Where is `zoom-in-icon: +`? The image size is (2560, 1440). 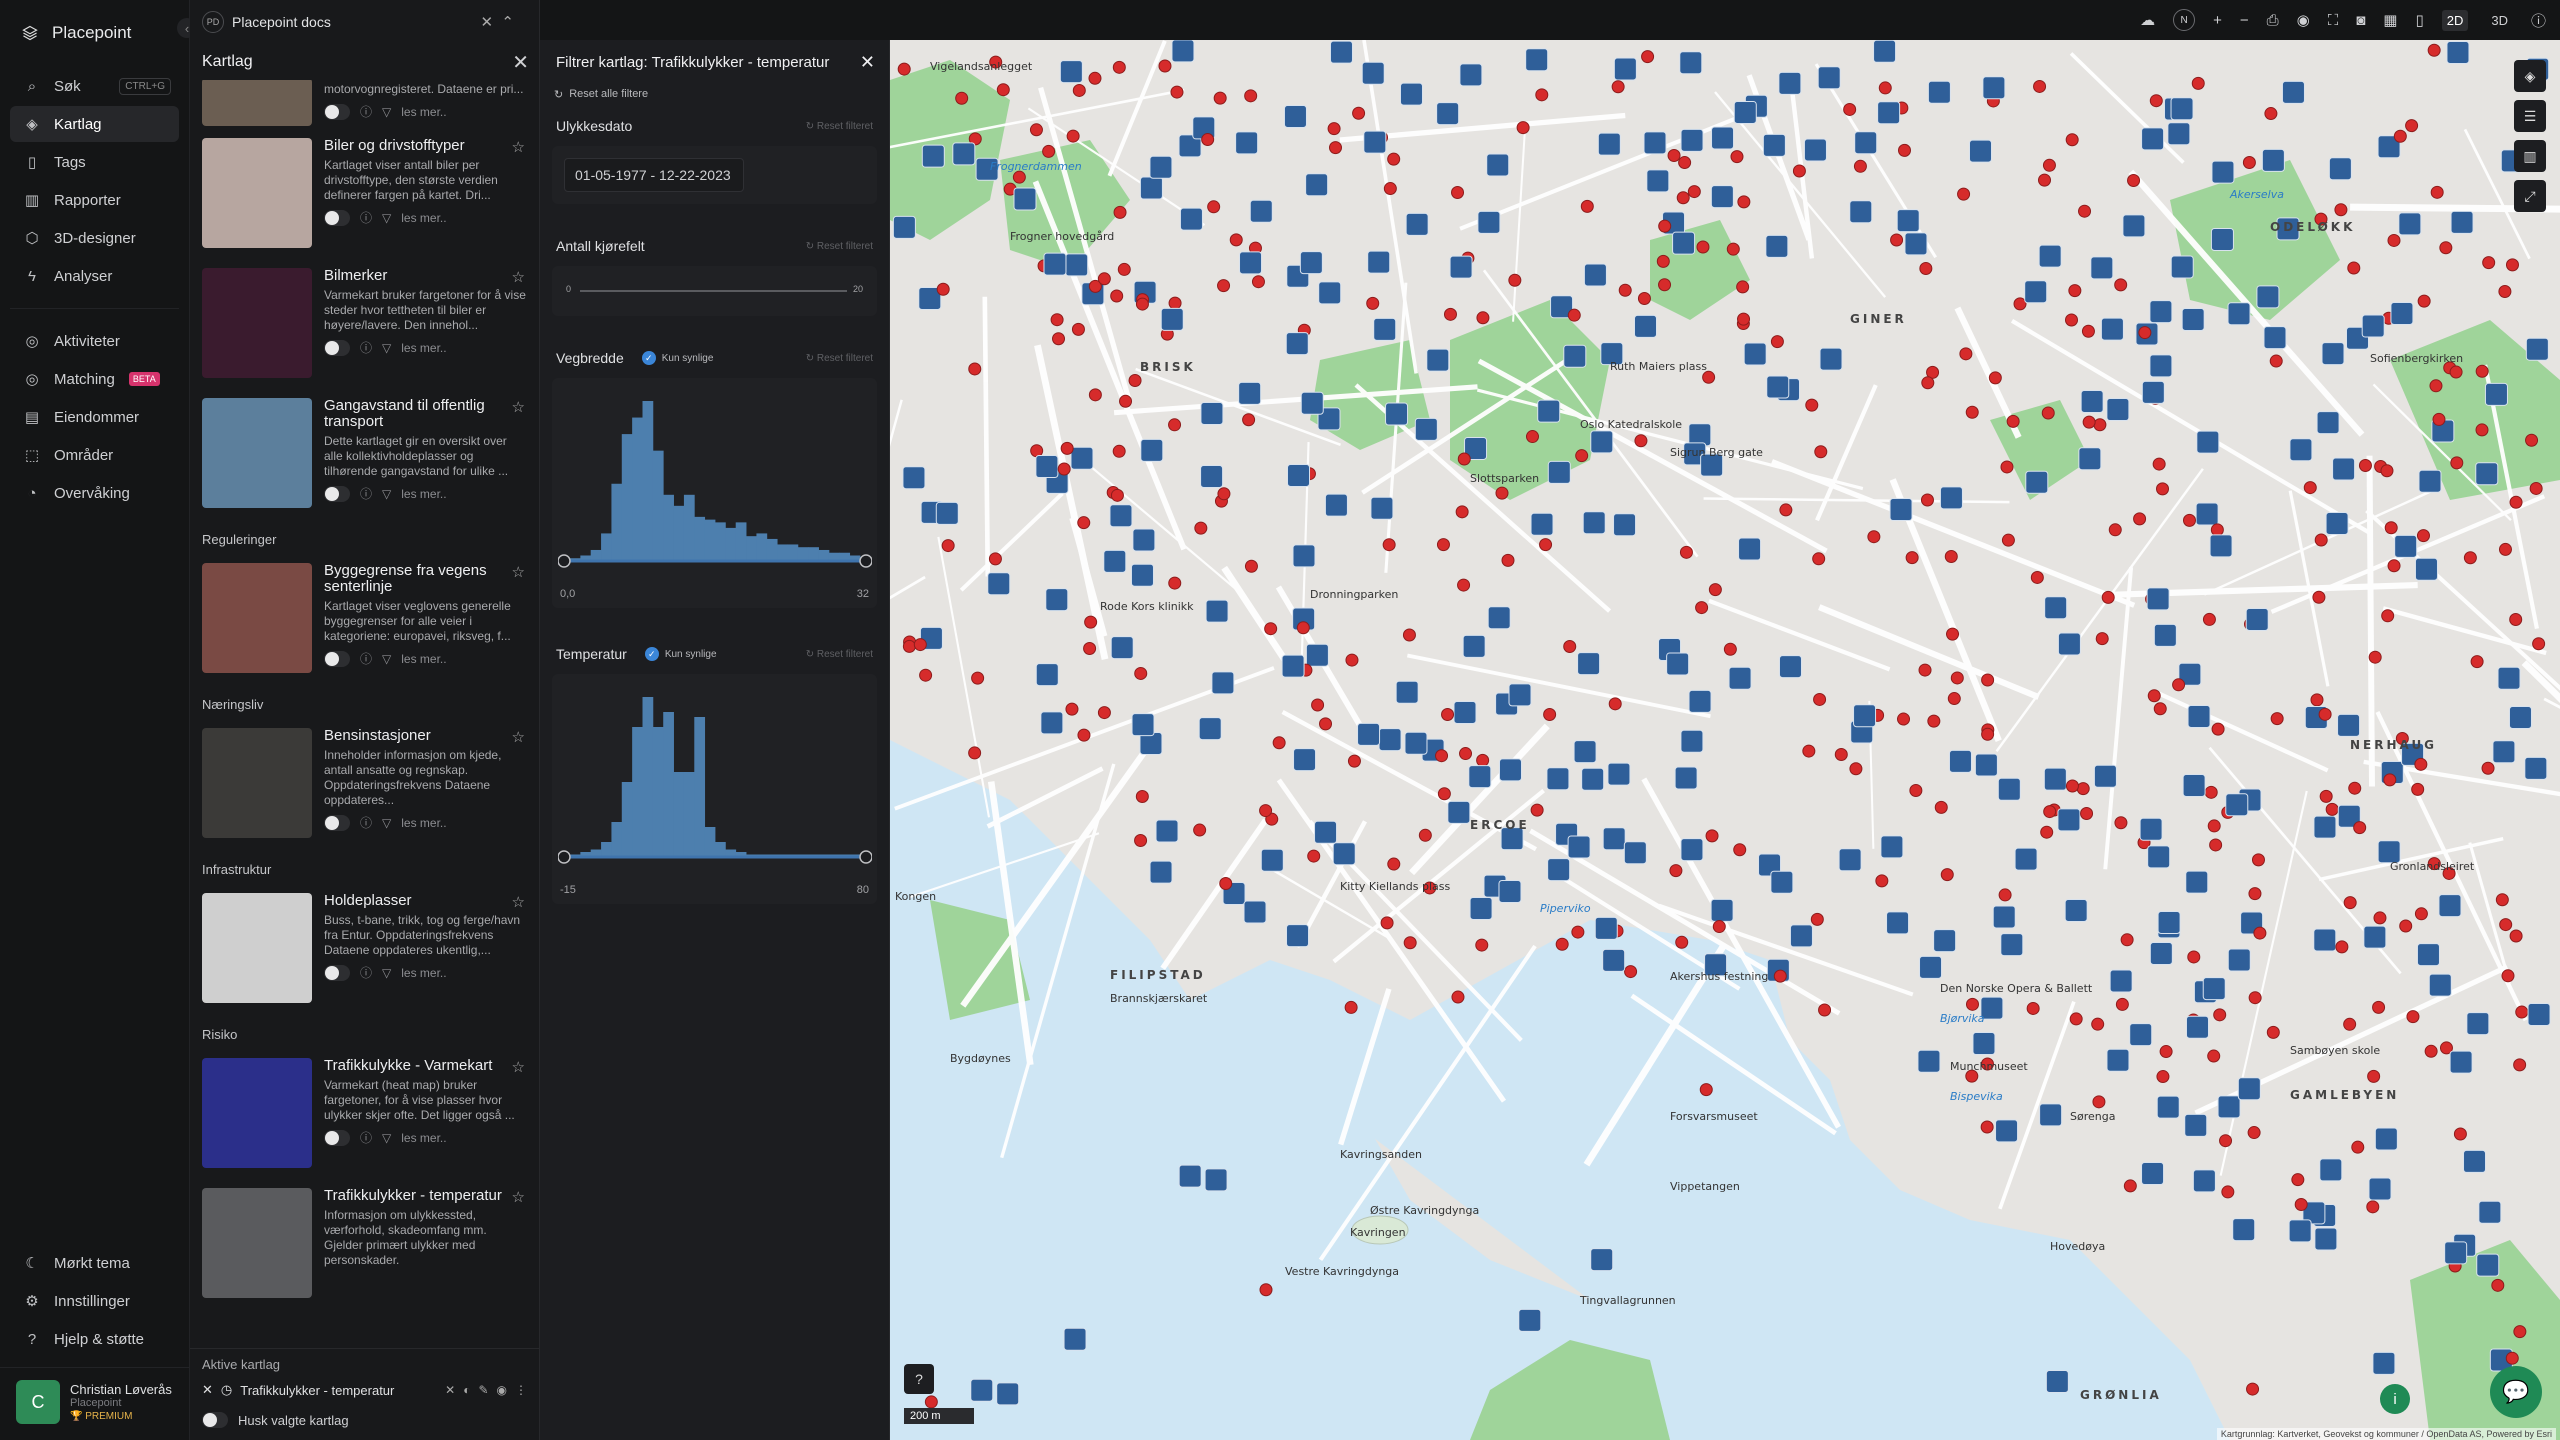 zoom-in-icon: + is located at coordinates (2217, 20).